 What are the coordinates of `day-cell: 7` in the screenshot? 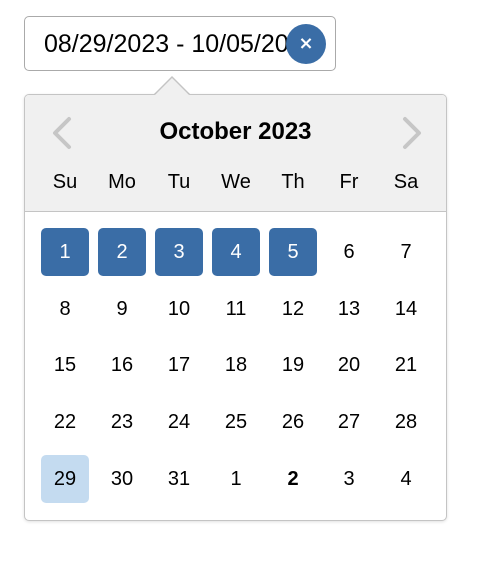 It's located at (406, 252).